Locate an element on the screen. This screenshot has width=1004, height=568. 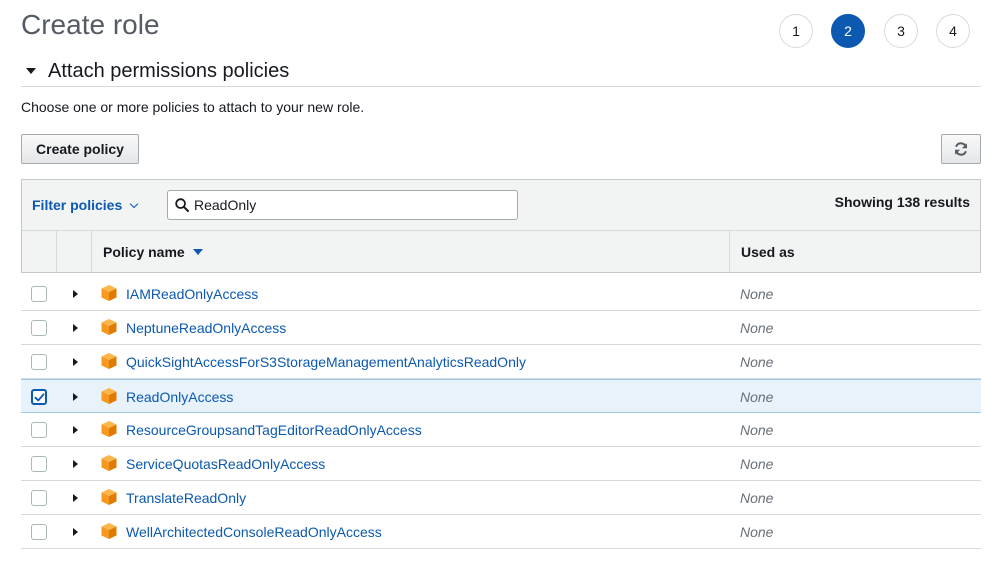
column-header-policy-name: Policy name is located at coordinates (411, 251).